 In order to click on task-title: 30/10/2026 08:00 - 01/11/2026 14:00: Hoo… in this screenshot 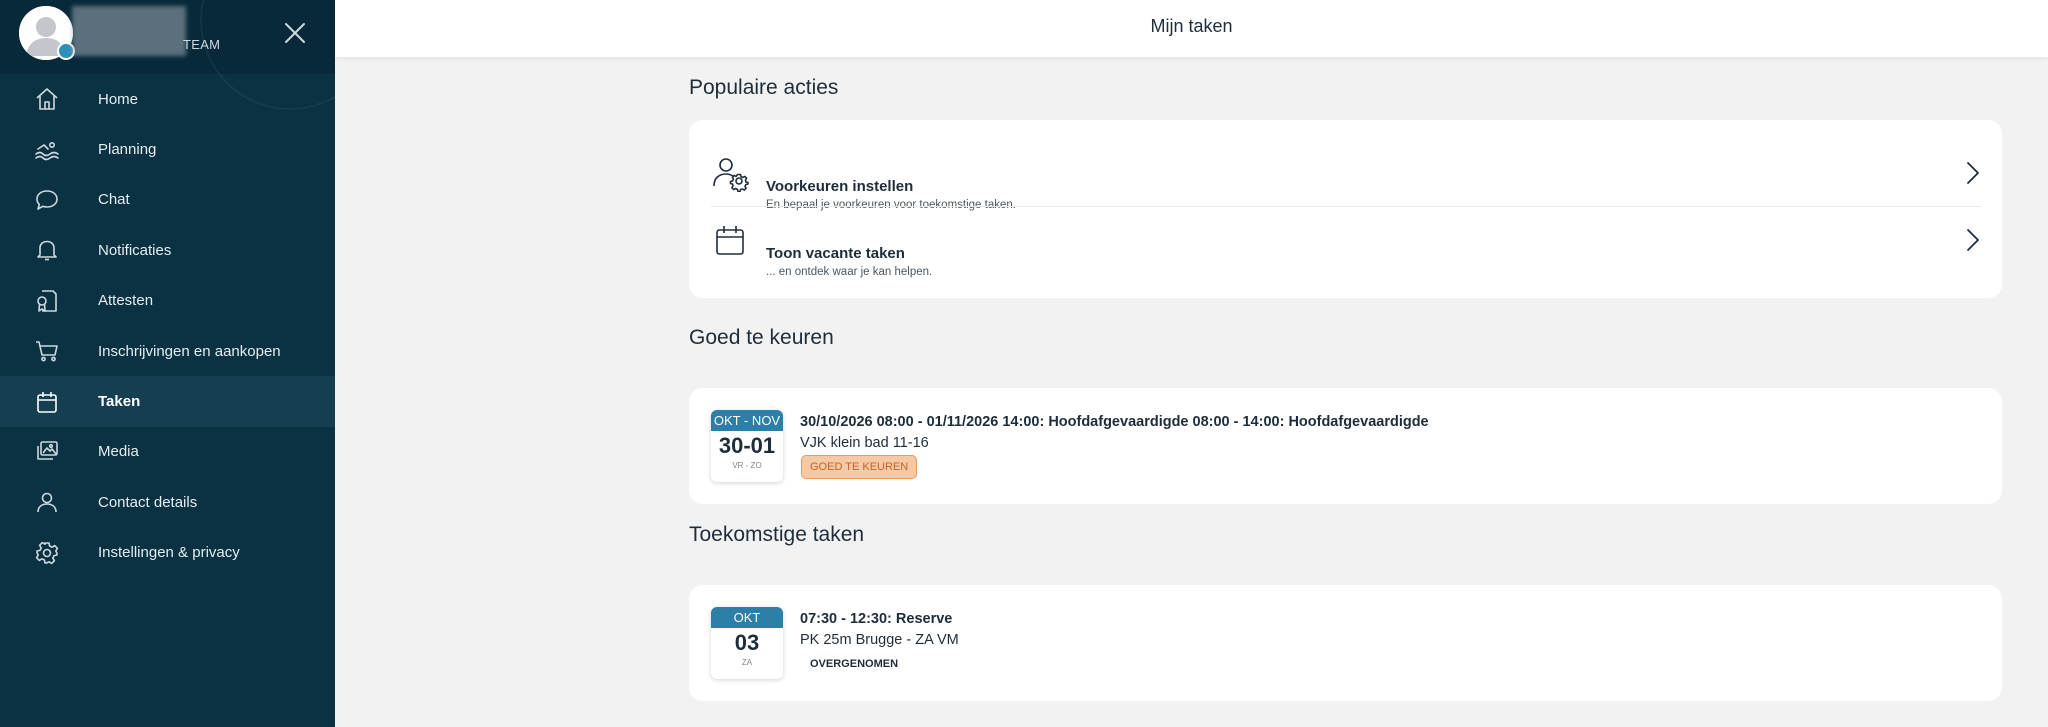, I will do `click(1114, 422)`.